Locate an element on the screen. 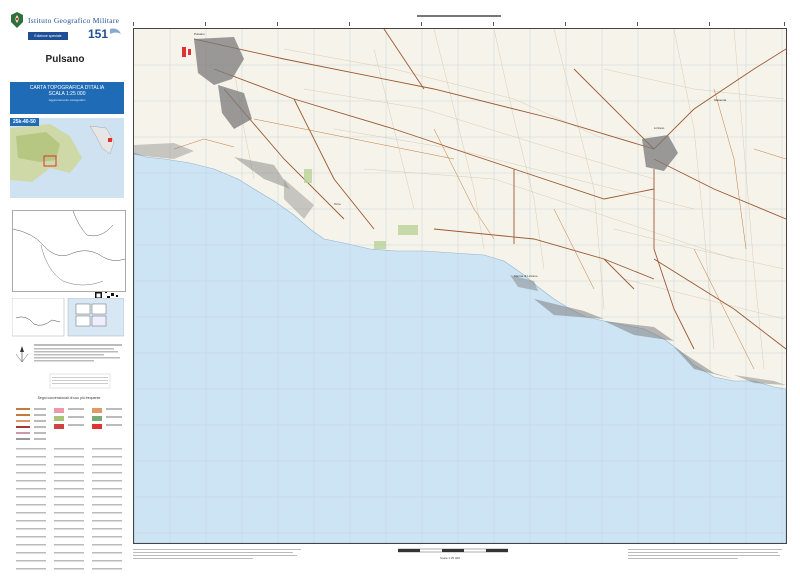 Image resolution: width=800 pixels, height=585 pixels. sheet-notes is located at coordinates (705, 554).